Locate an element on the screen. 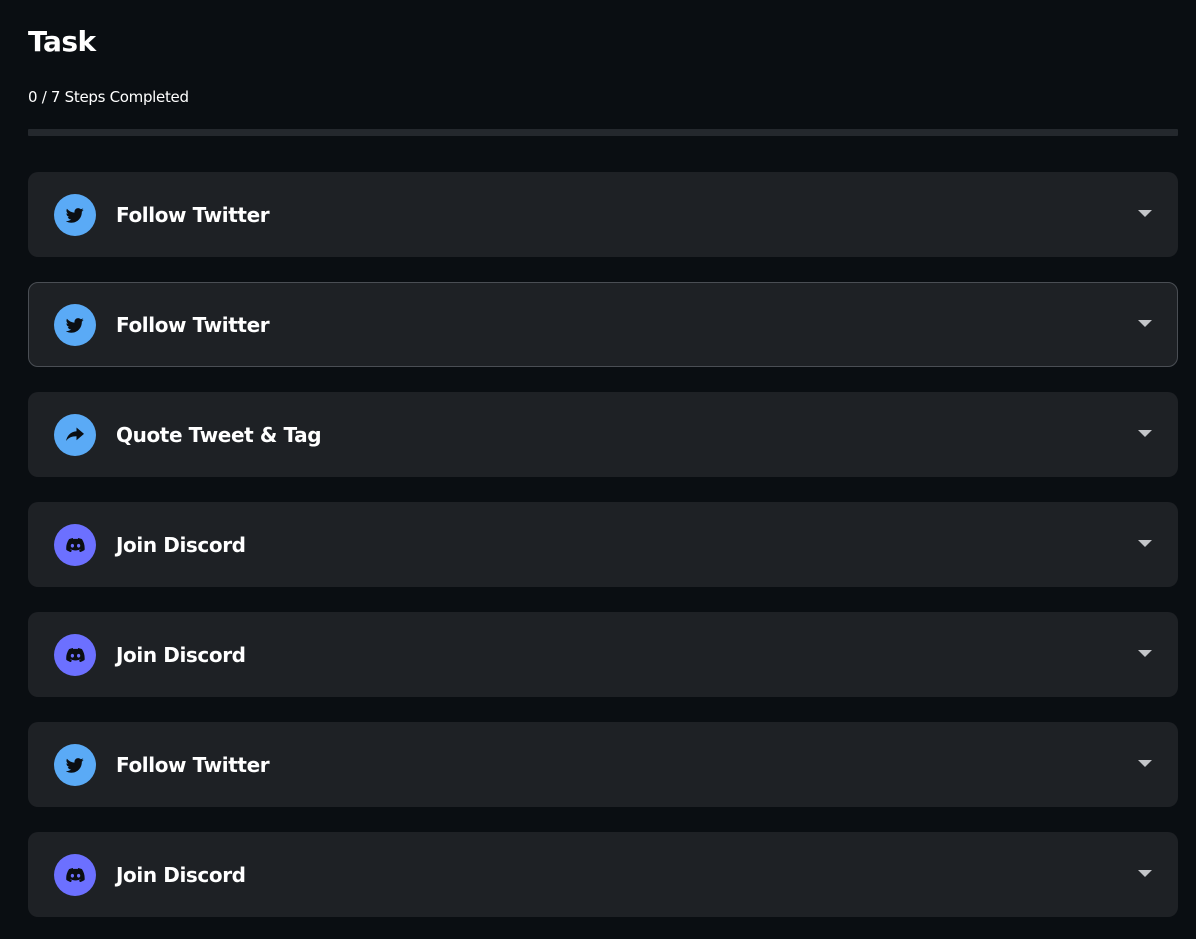  steps-progress-text: 0 / 7 Steps Completed is located at coordinates (108, 97).